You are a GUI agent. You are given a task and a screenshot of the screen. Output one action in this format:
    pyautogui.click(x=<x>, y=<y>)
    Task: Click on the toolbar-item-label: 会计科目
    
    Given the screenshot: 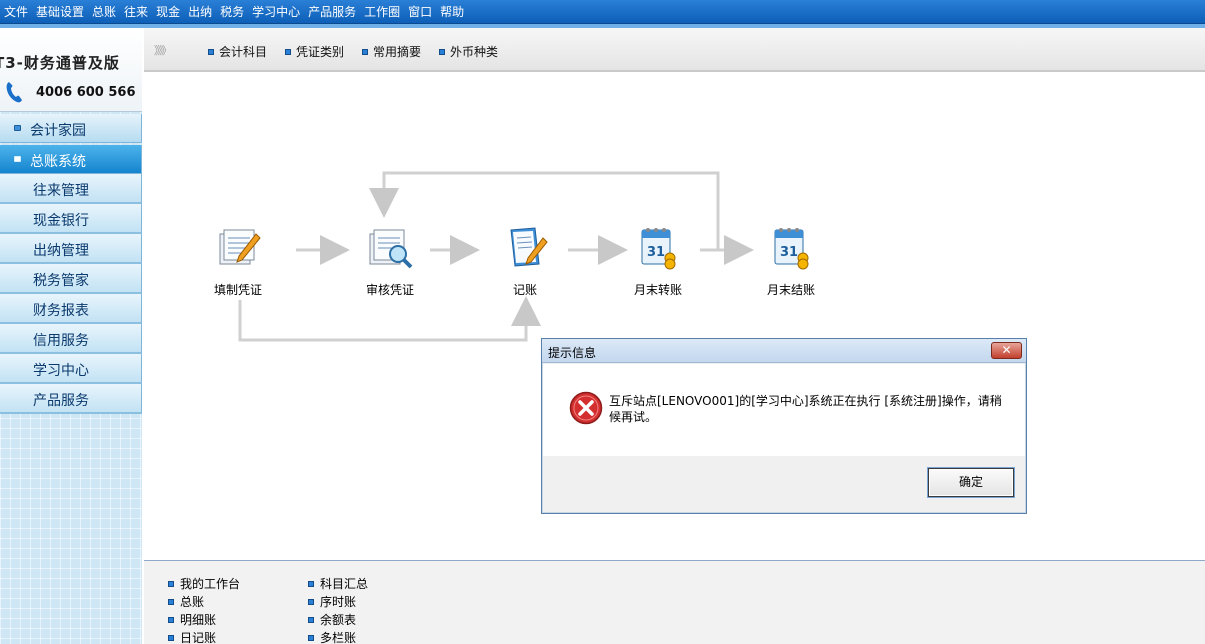 What is the action you would take?
    pyautogui.click(x=243, y=52)
    